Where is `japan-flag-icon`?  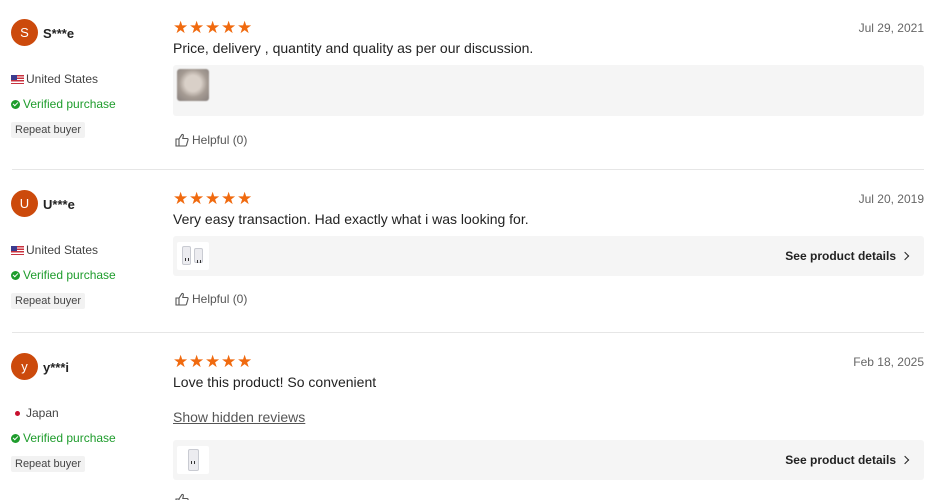 japan-flag-icon is located at coordinates (17, 413).